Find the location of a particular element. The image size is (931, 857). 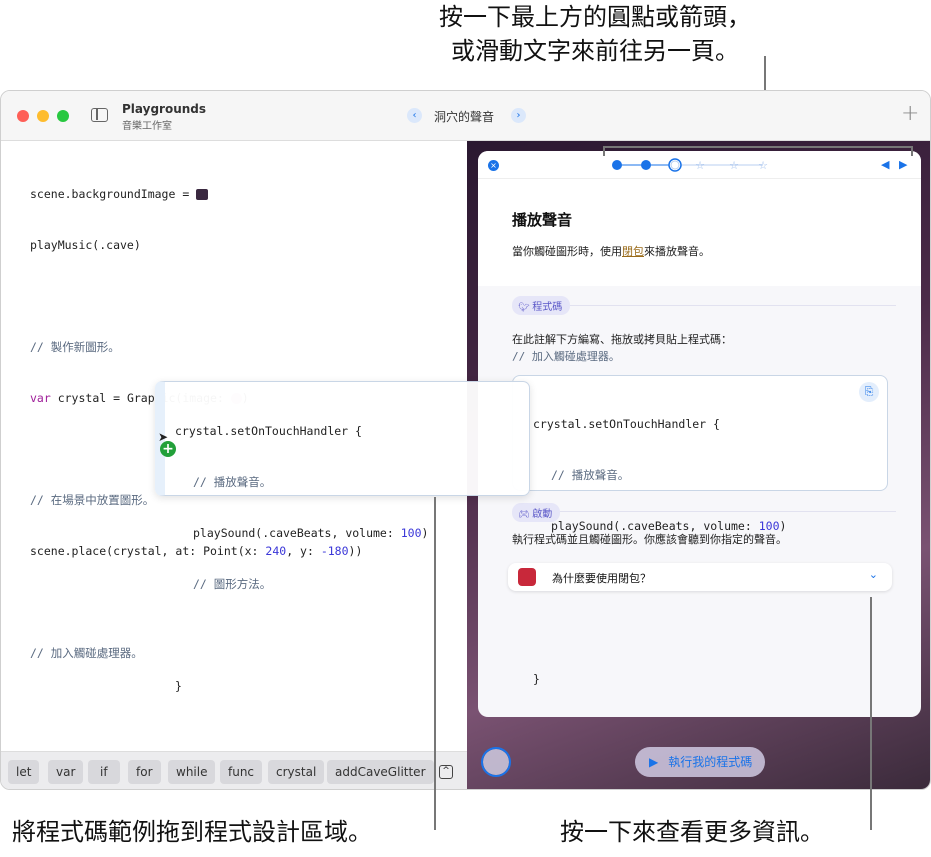

progress-dots: ☆ ☆ ☆ is located at coordinates (693, 165).